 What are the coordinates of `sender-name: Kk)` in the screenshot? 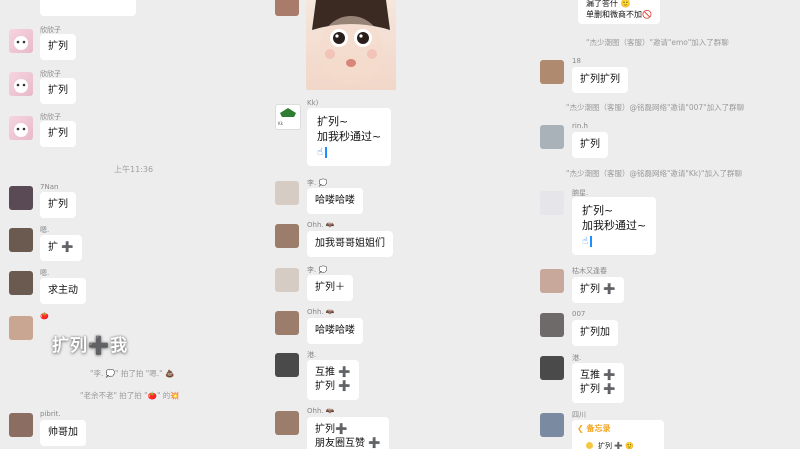 It's located at (313, 103).